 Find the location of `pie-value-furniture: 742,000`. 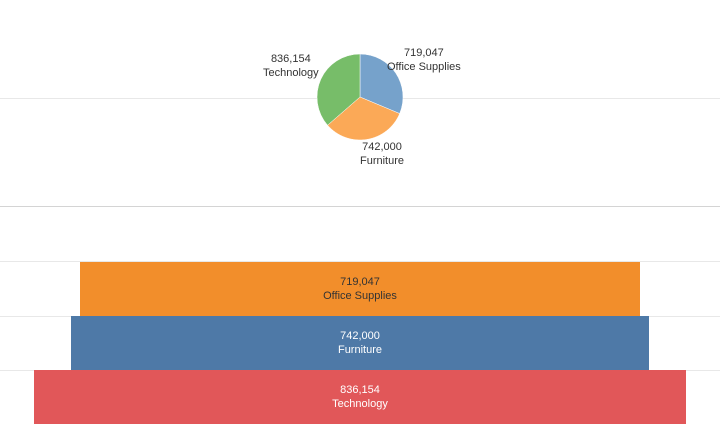

pie-value-furniture: 742,000 is located at coordinates (382, 147).